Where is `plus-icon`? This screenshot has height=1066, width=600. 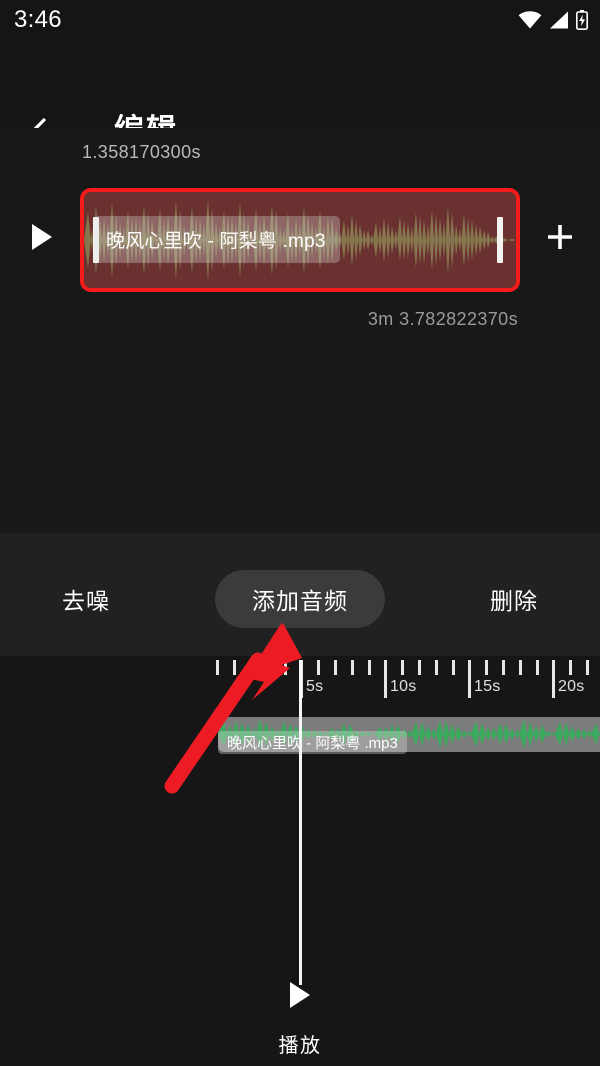 plus-icon is located at coordinates (560, 240).